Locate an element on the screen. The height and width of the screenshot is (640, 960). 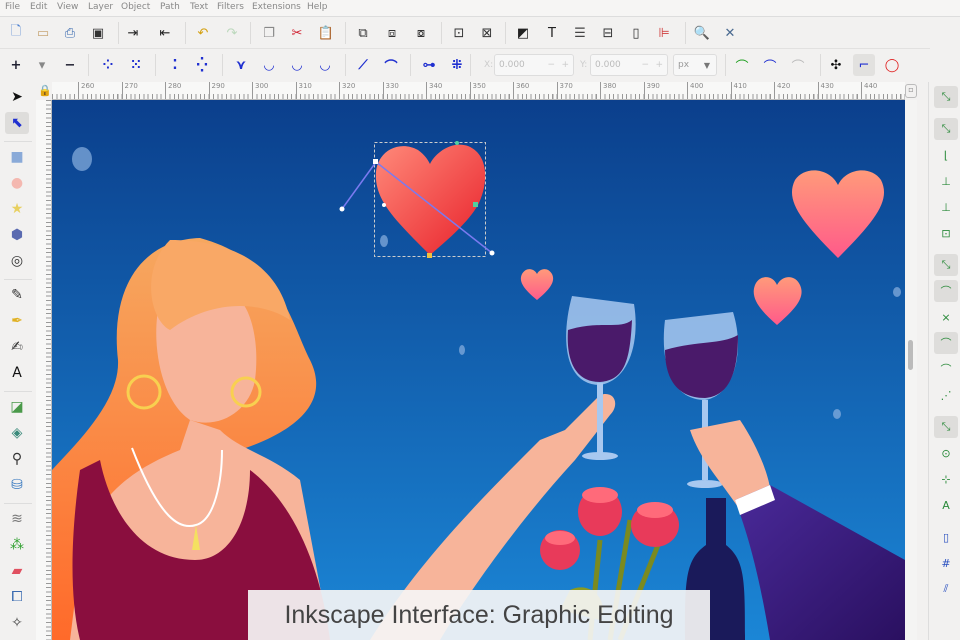
snap-center-icon: ⊙ is located at coordinates (946, 453).